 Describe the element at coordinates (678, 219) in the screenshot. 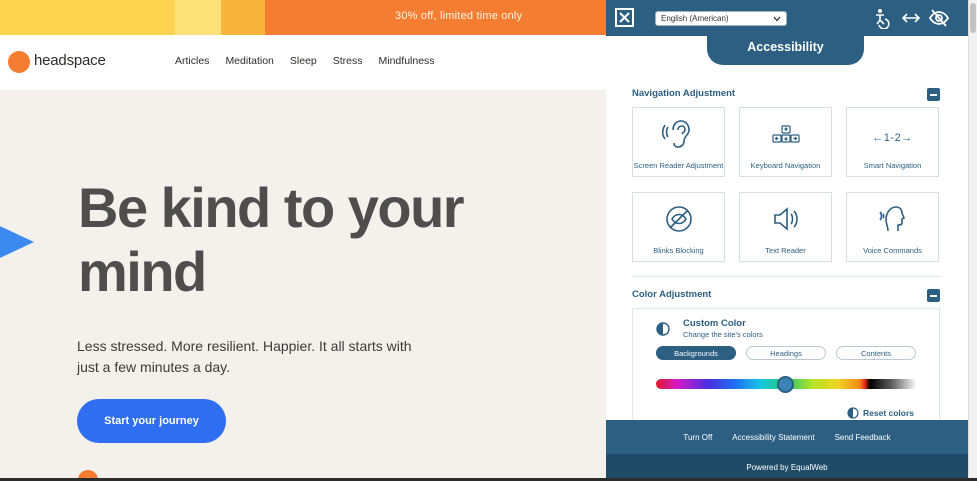

I see `blink-block-icon` at that location.